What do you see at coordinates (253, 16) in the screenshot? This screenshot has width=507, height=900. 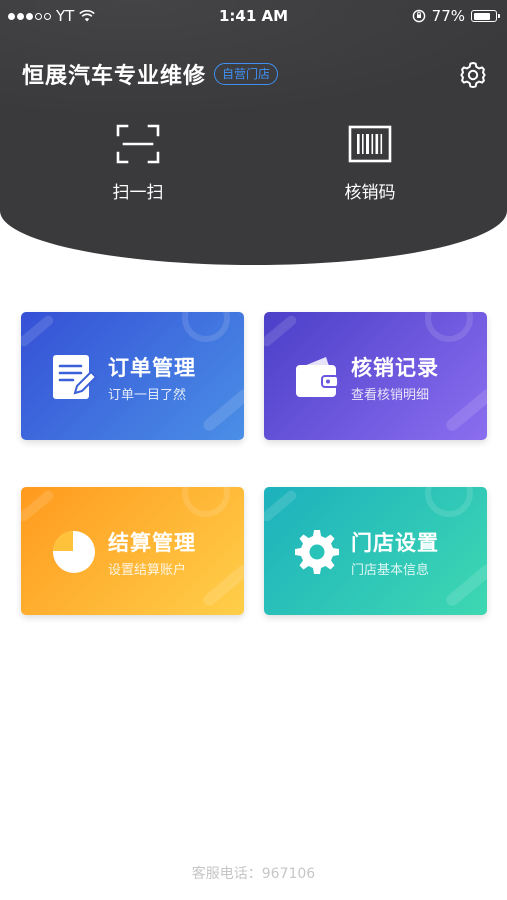 I see `status-bar: YT 1:41 AM 77%` at bounding box center [253, 16].